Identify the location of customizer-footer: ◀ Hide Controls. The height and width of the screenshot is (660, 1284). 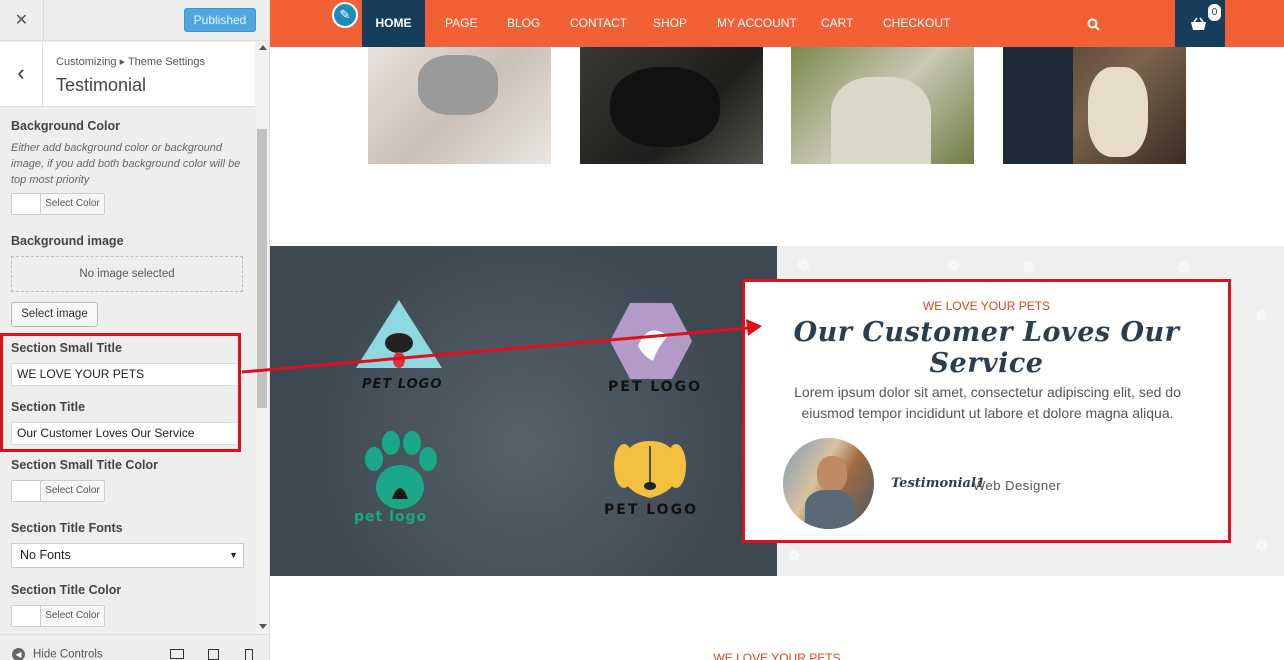
(134, 647).